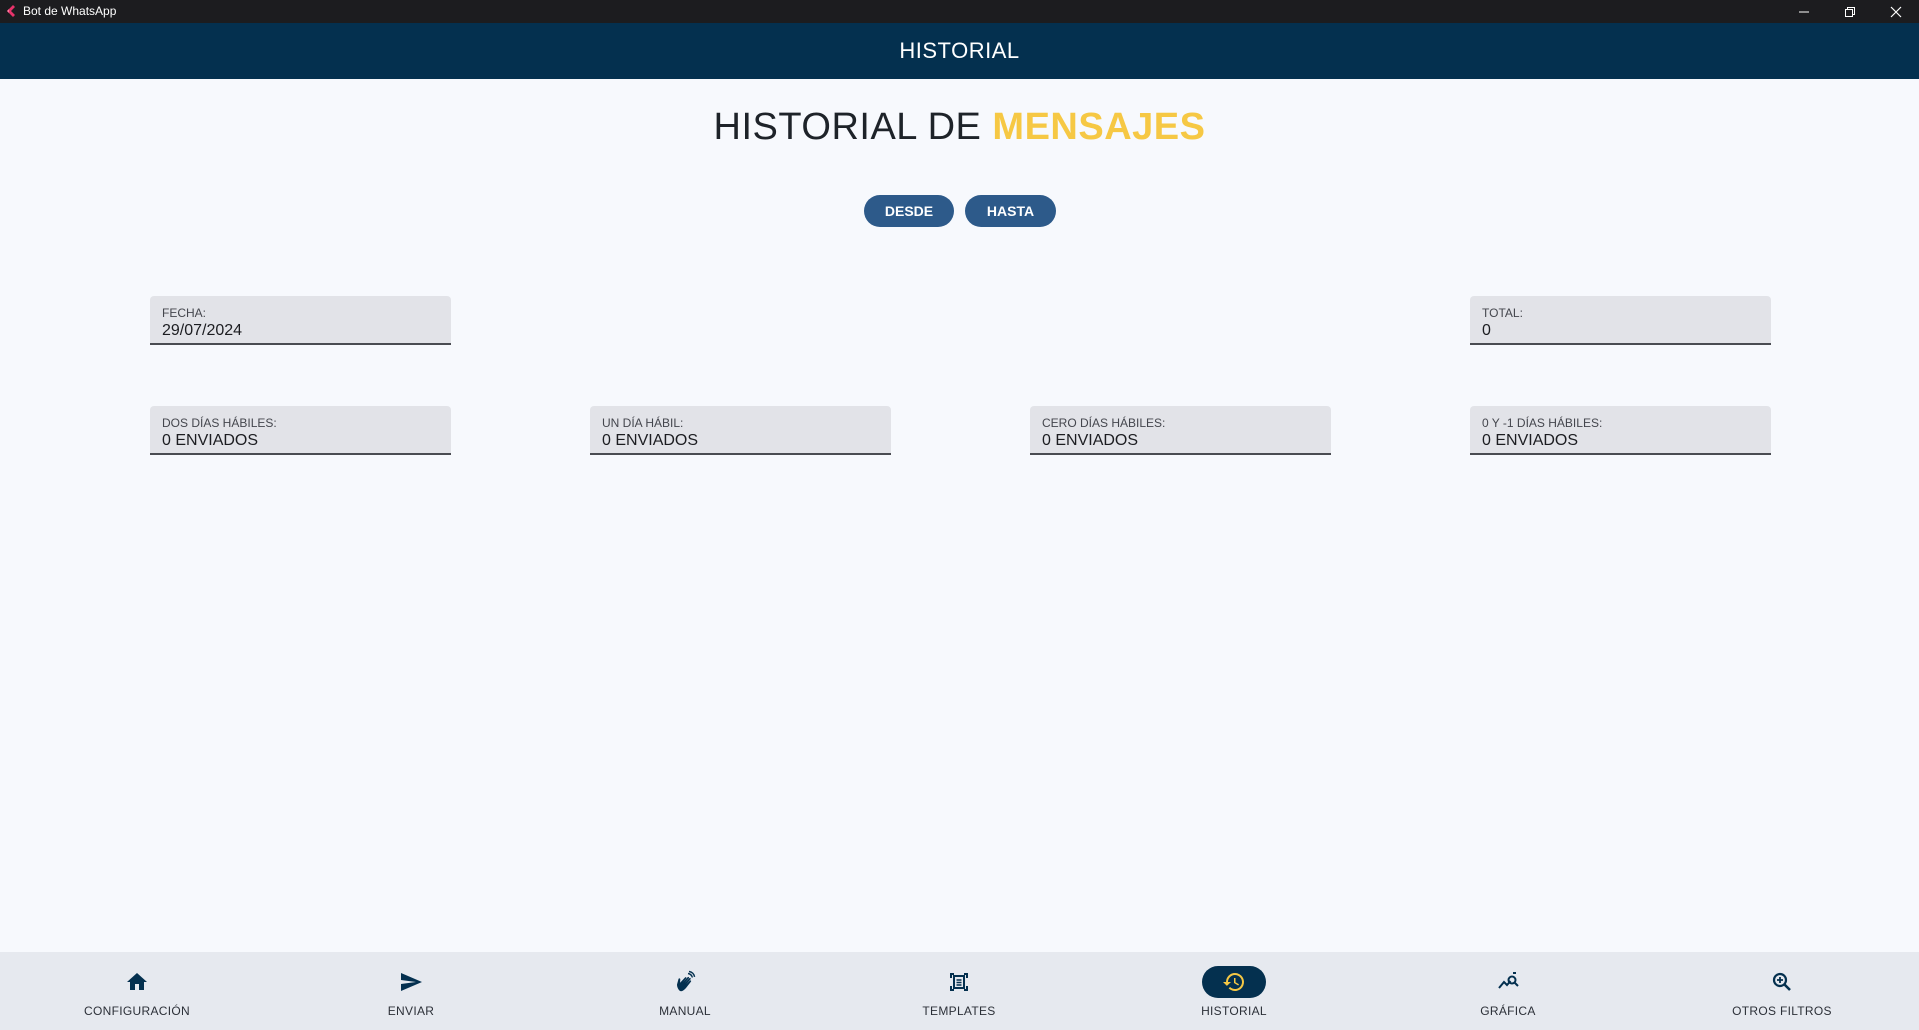 Image resolution: width=1919 pixels, height=1030 pixels. I want to click on nav-item-grafica: GRÁFICA, so click(1508, 991).